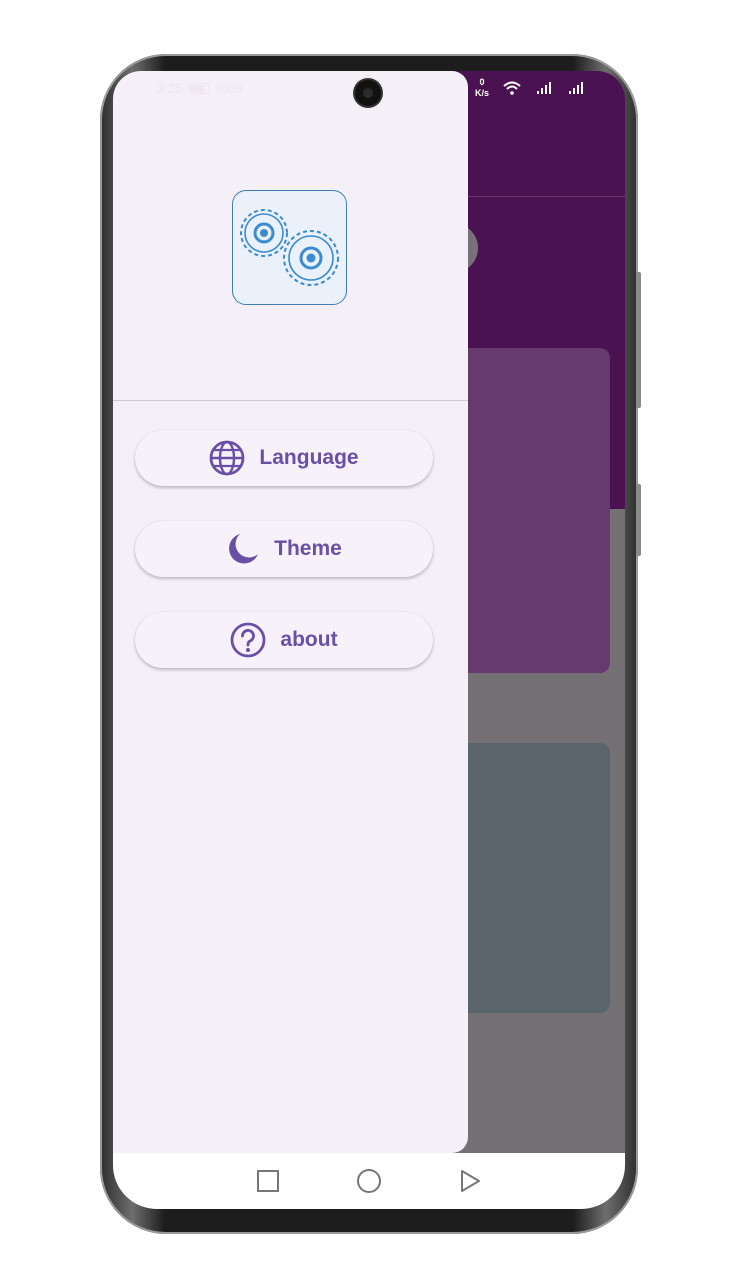 The height and width of the screenshot is (1280, 737). I want to click on drawer-divider, so click(290, 400).